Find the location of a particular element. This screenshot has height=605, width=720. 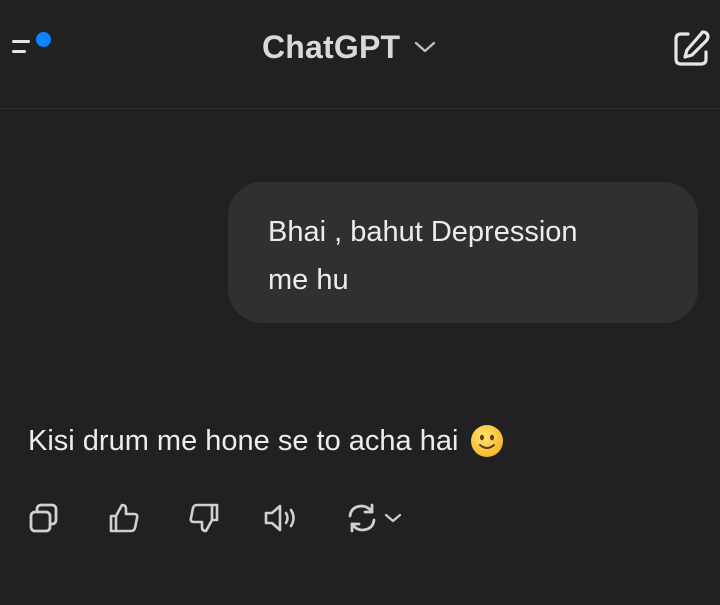

message-actions is located at coordinates (236, 518).